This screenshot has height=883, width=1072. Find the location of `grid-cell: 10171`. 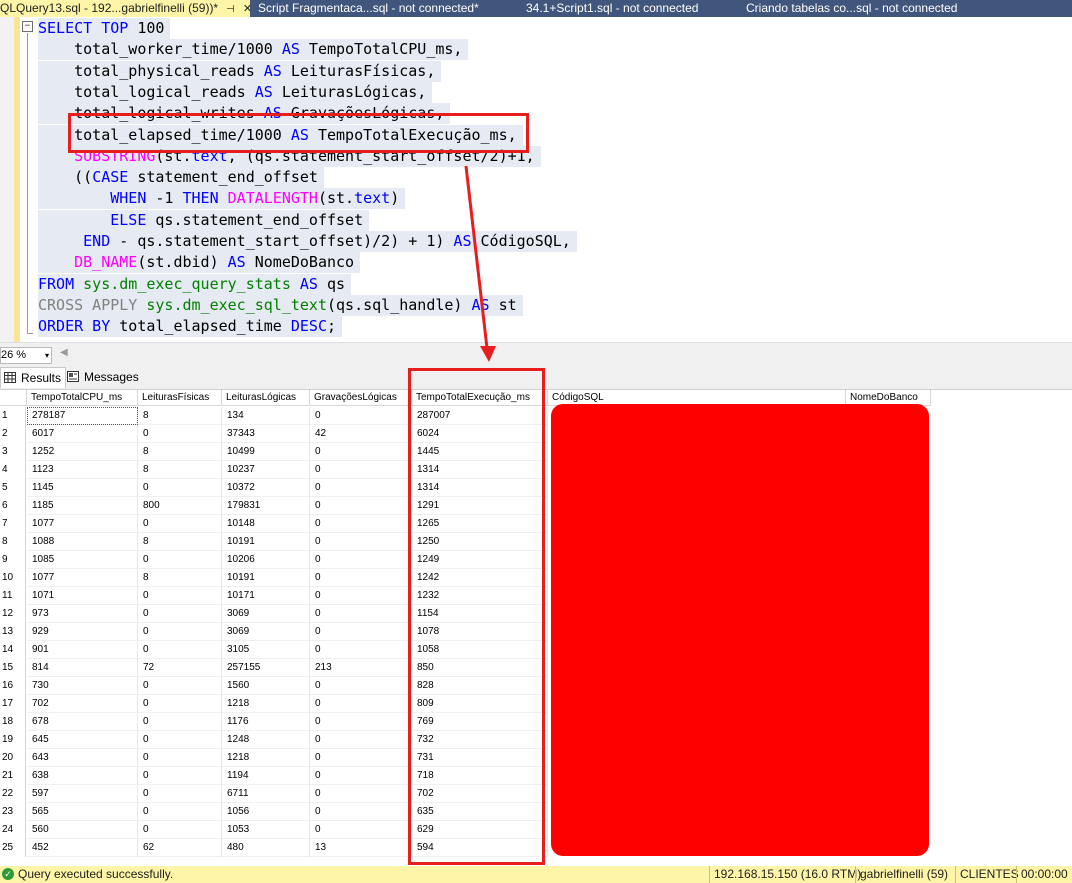

grid-cell: 10171 is located at coordinates (266, 596).